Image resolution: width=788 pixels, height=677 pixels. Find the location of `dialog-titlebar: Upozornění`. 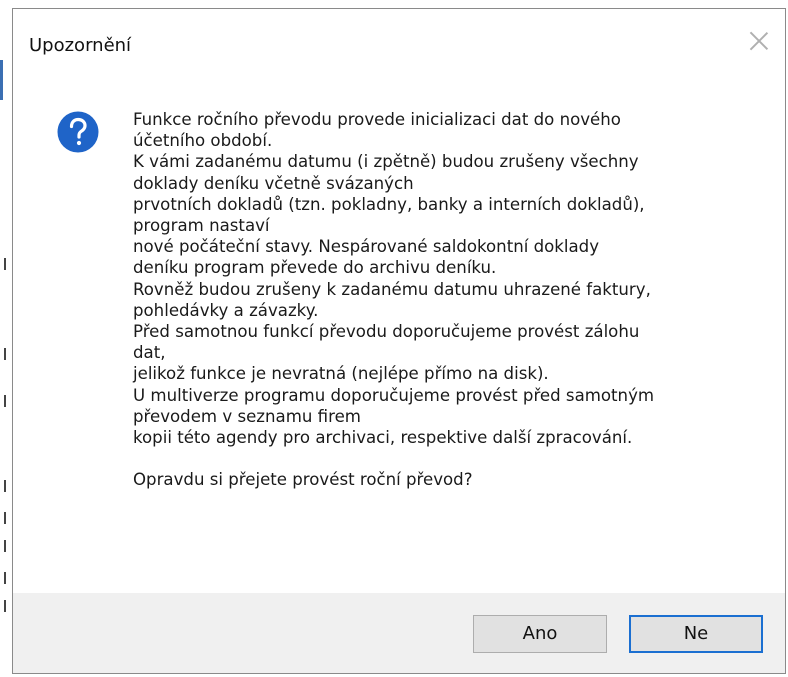

dialog-titlebar: Upozornění is located at coordinates (399, 39).